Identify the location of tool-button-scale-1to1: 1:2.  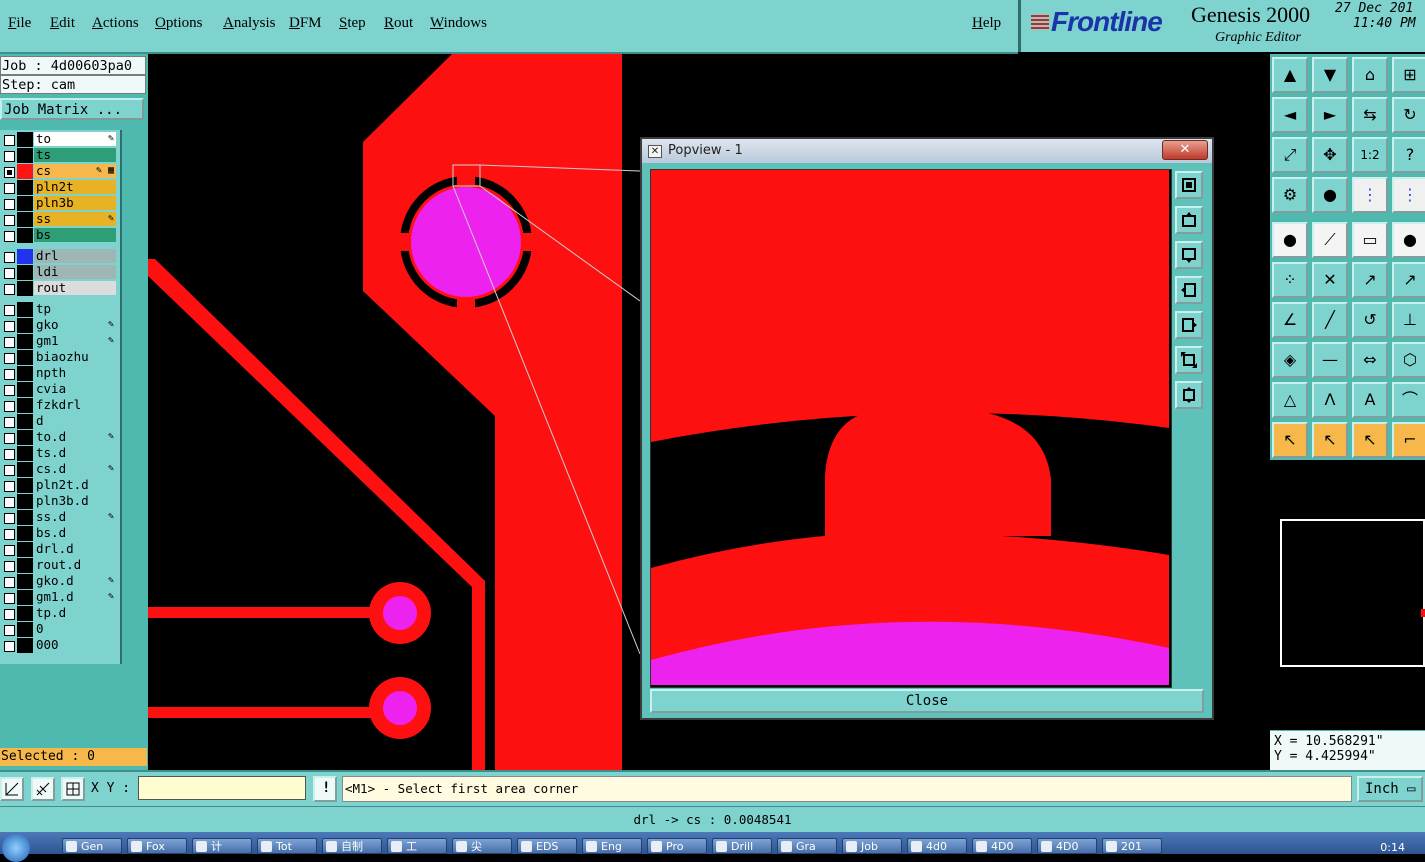
(1370, 155).